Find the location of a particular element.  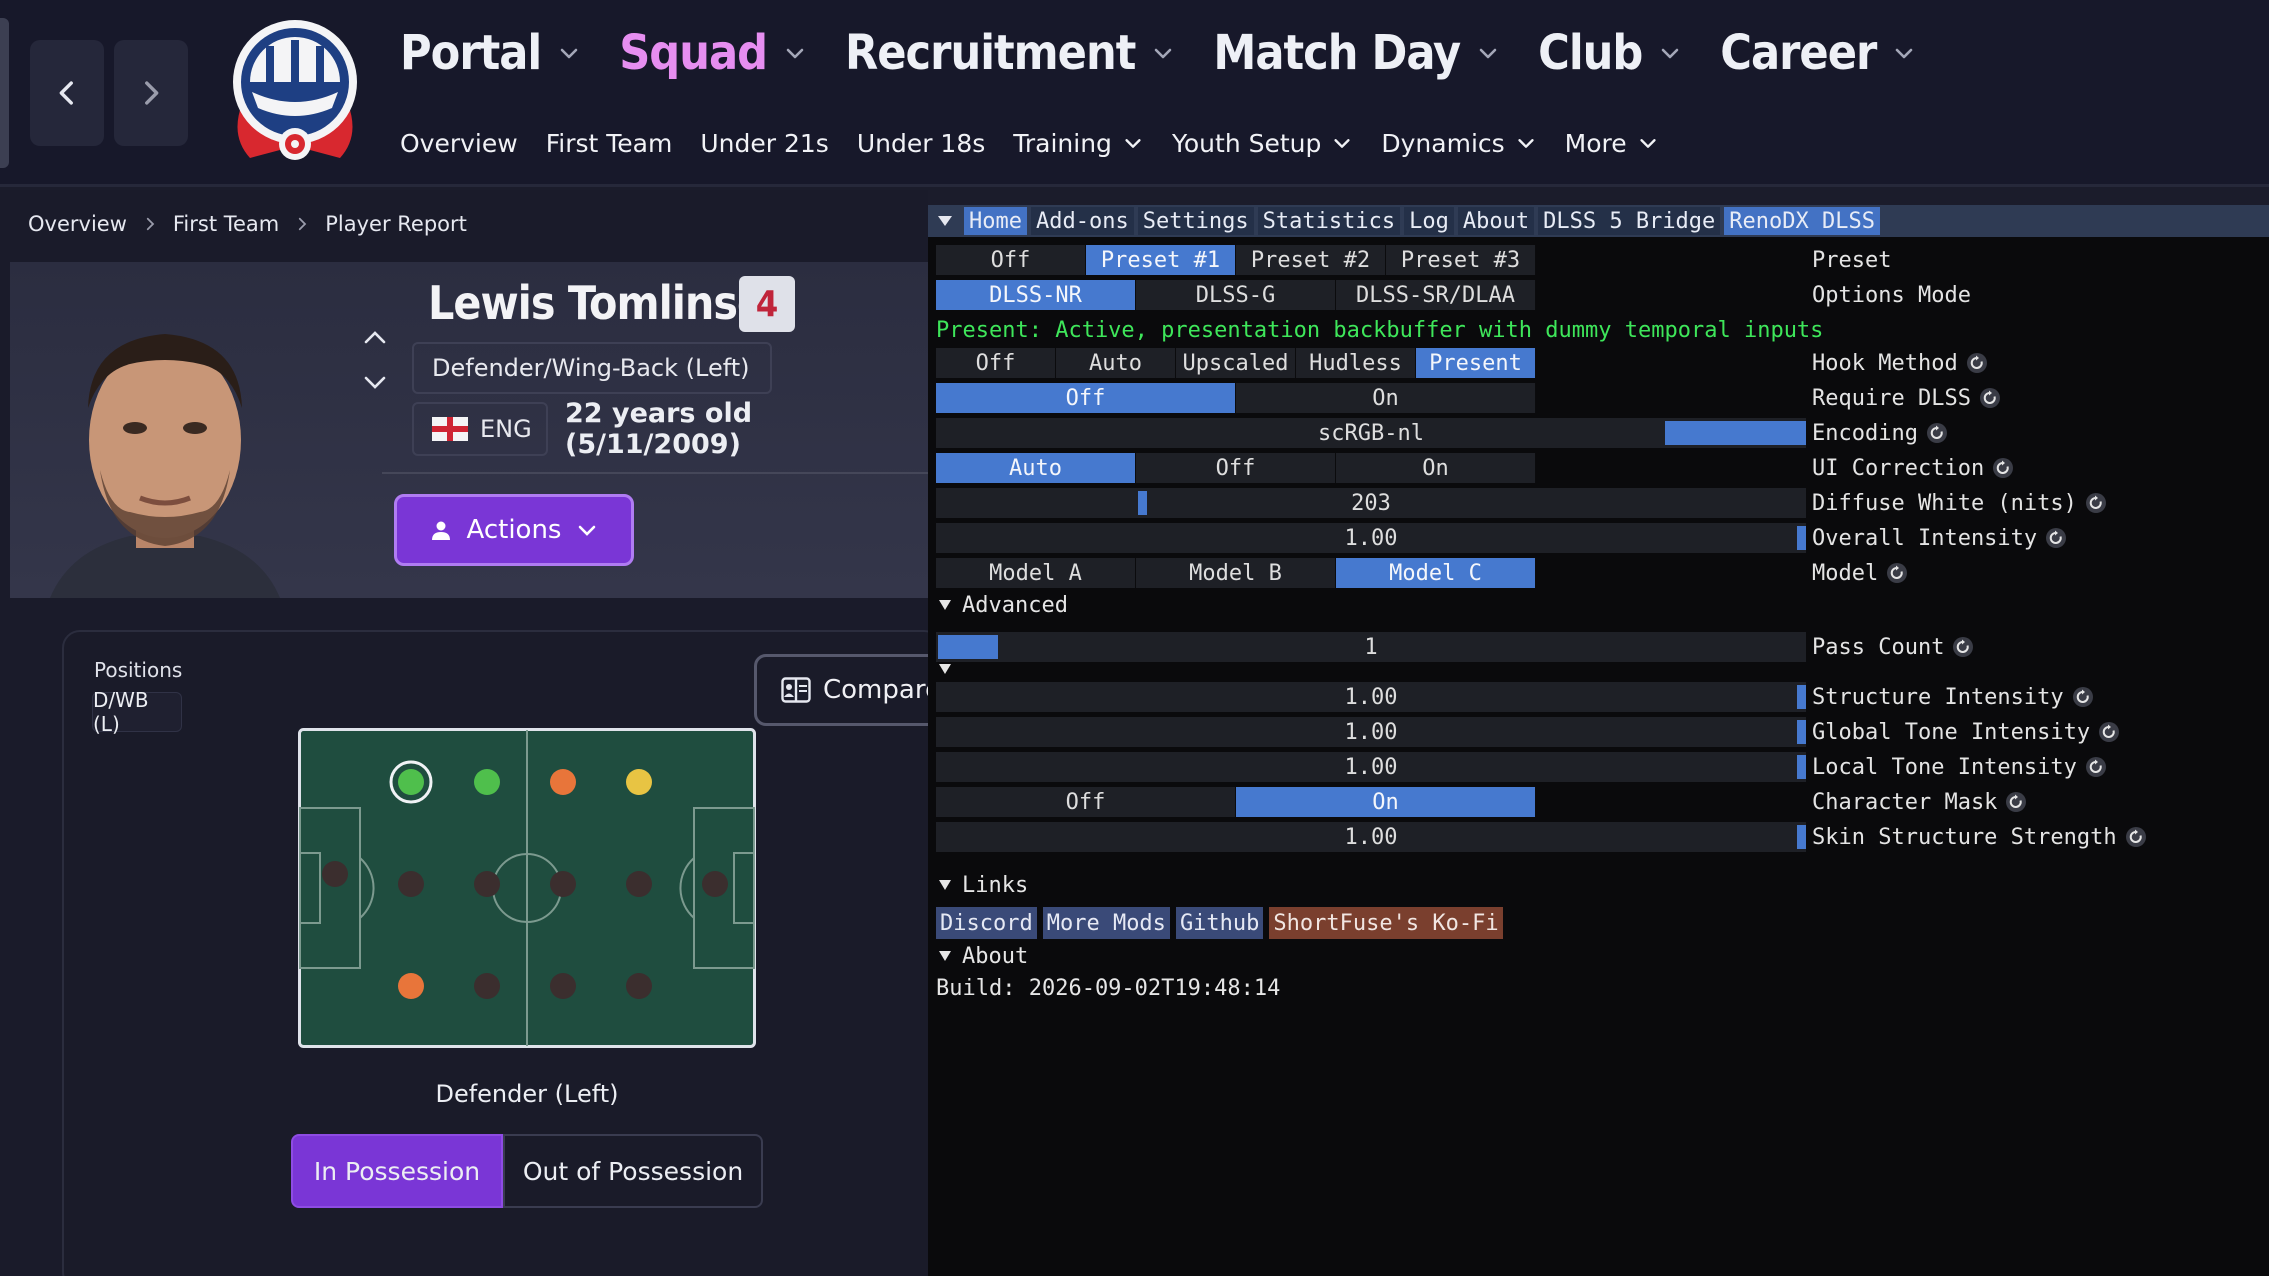

main-nav-club: Club is located at coordinates (1610, 53).